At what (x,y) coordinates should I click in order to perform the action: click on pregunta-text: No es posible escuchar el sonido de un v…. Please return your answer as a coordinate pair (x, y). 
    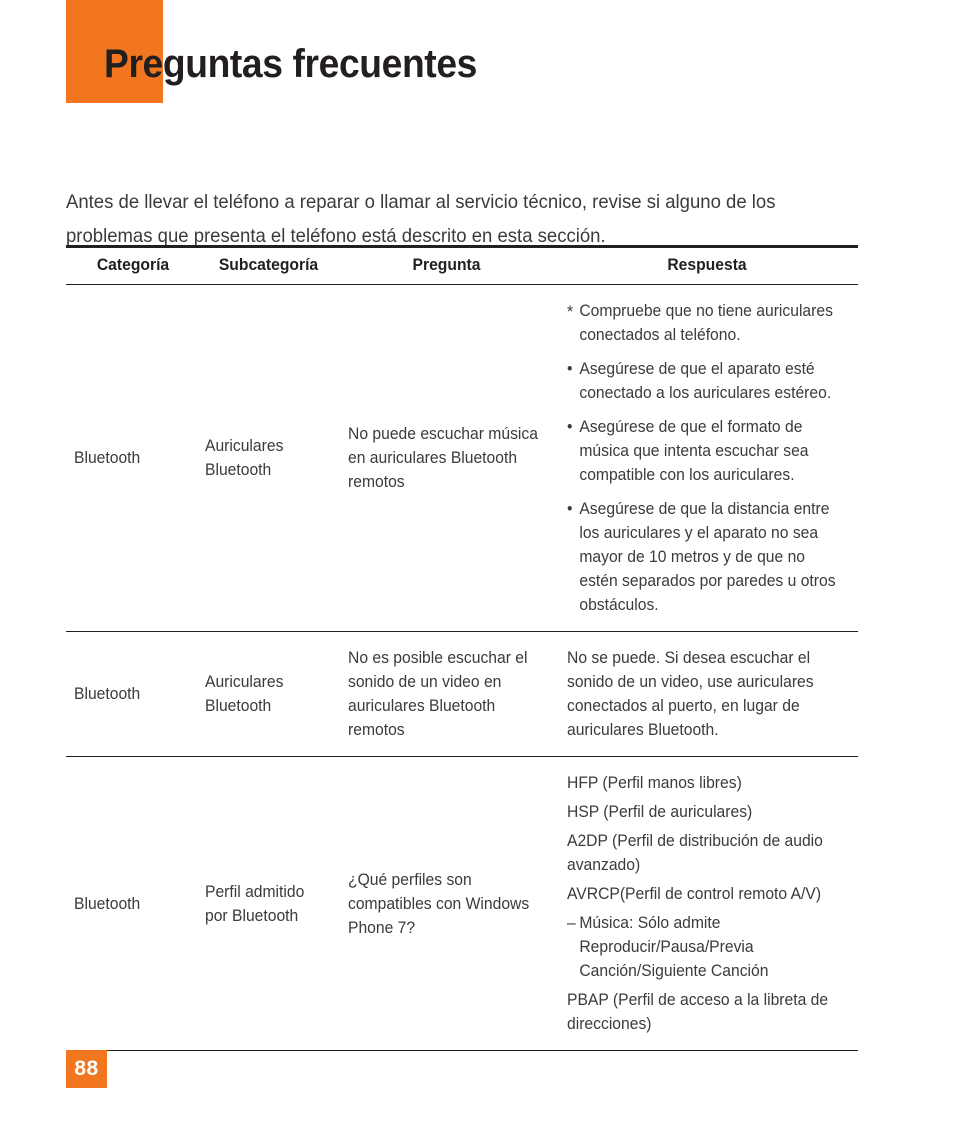
    Looking at the image, I should click on (438, 694).